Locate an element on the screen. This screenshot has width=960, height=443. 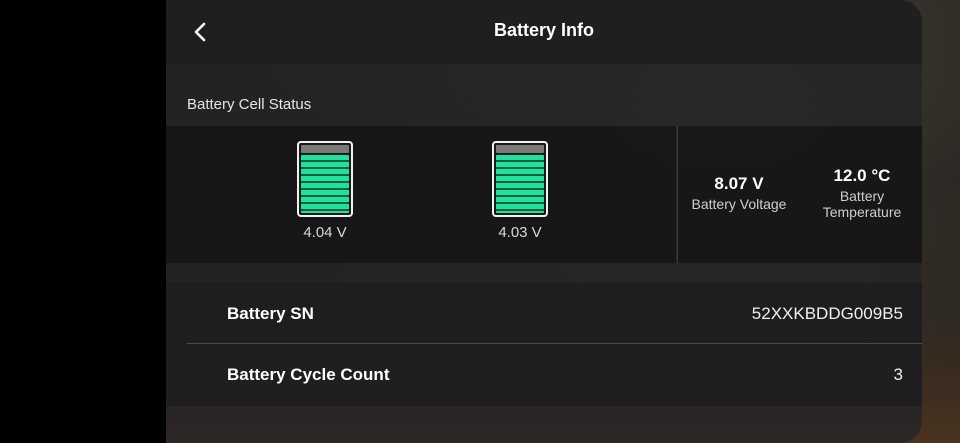
battery-sn-label: Battery SN is located at coordinates (270, 313).